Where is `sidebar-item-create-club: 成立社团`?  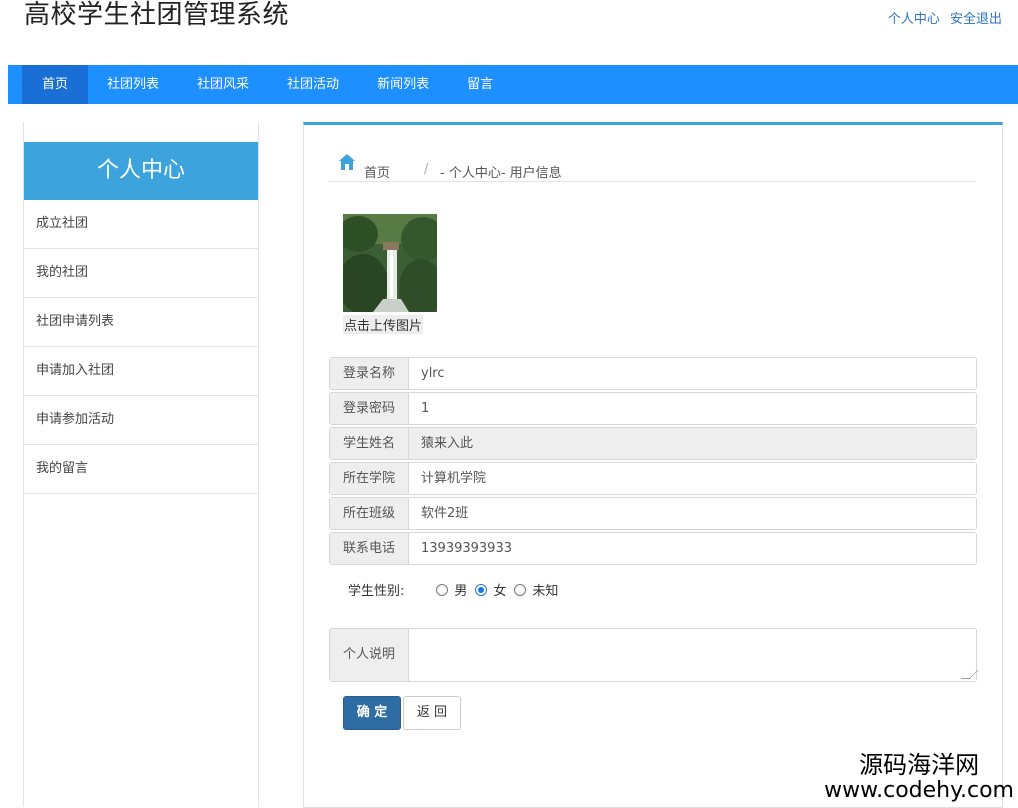
sidebar-item-create-club: 成立社团 is located at coordinates (141, 224).